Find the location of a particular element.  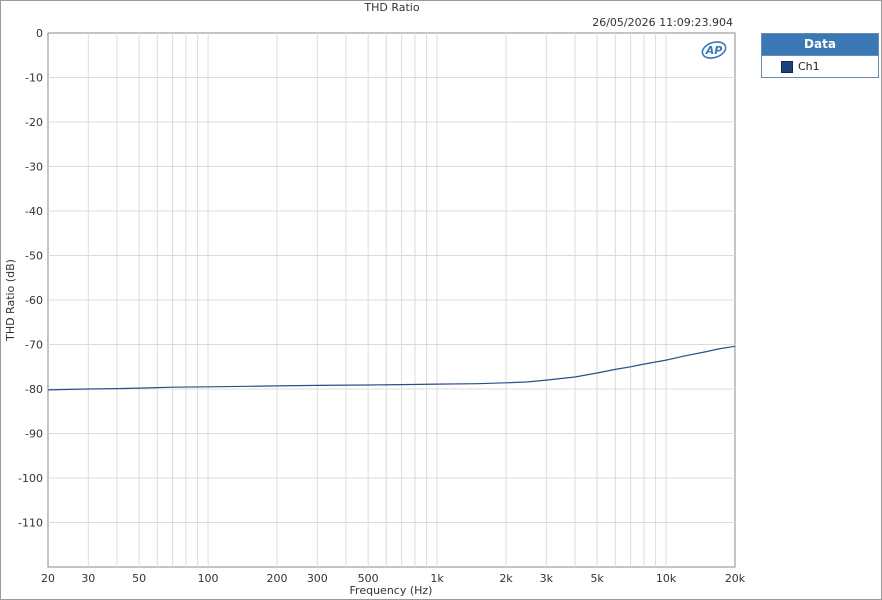

x-tick-label: 100 is located at coordinates (208, 578).